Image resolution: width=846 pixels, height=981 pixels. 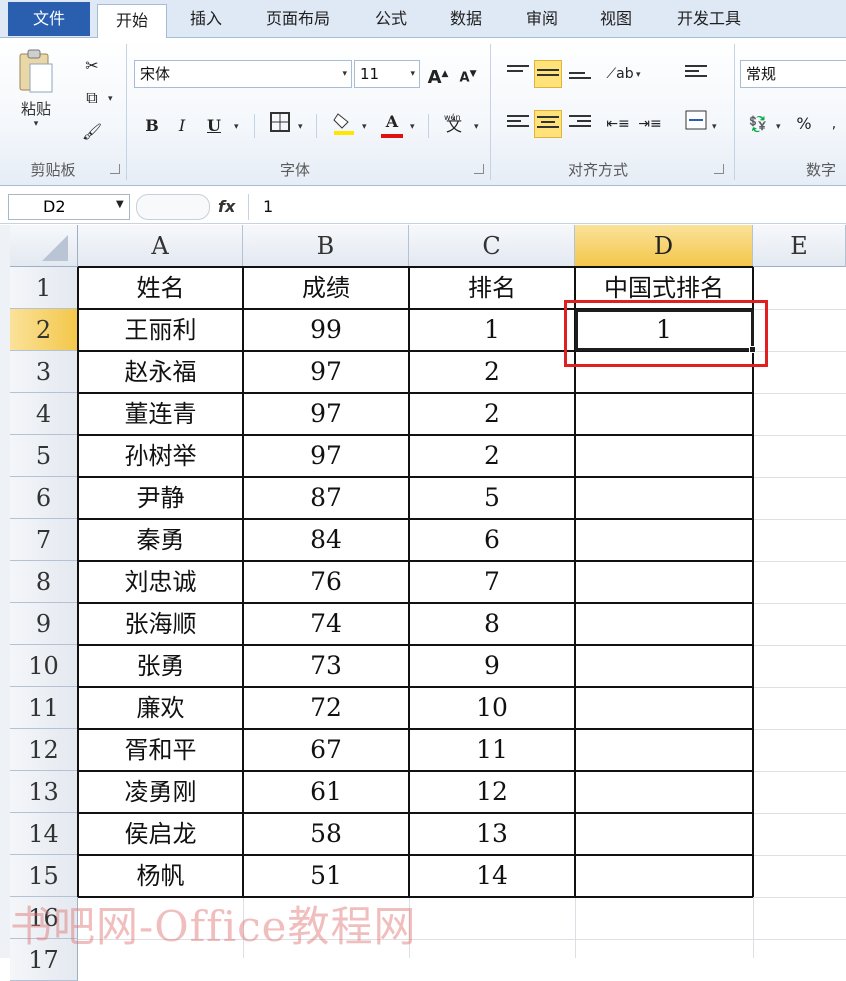 I want to click on cell-score: 76, so click(x=326, y=582).